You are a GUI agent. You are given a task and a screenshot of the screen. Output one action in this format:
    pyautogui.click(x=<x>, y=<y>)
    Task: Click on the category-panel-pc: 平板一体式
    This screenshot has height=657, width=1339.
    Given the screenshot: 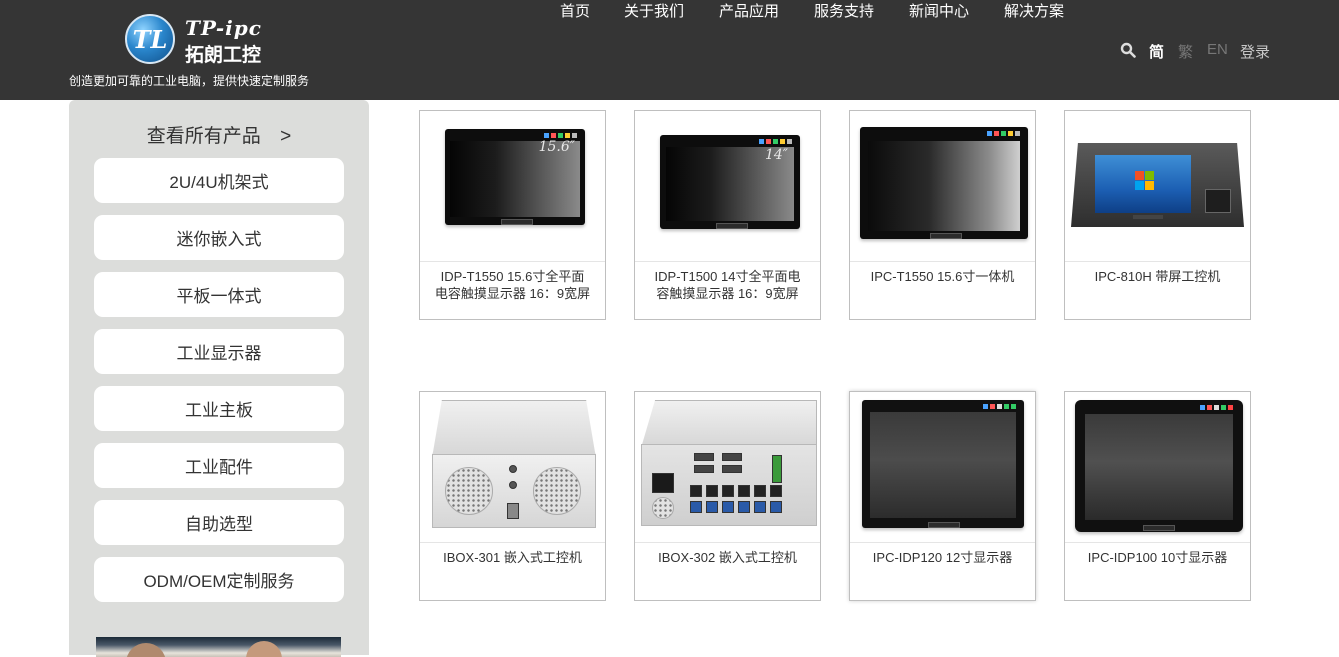 What is the action you would take?
    pyautogui.click(x=219, y=294)
    